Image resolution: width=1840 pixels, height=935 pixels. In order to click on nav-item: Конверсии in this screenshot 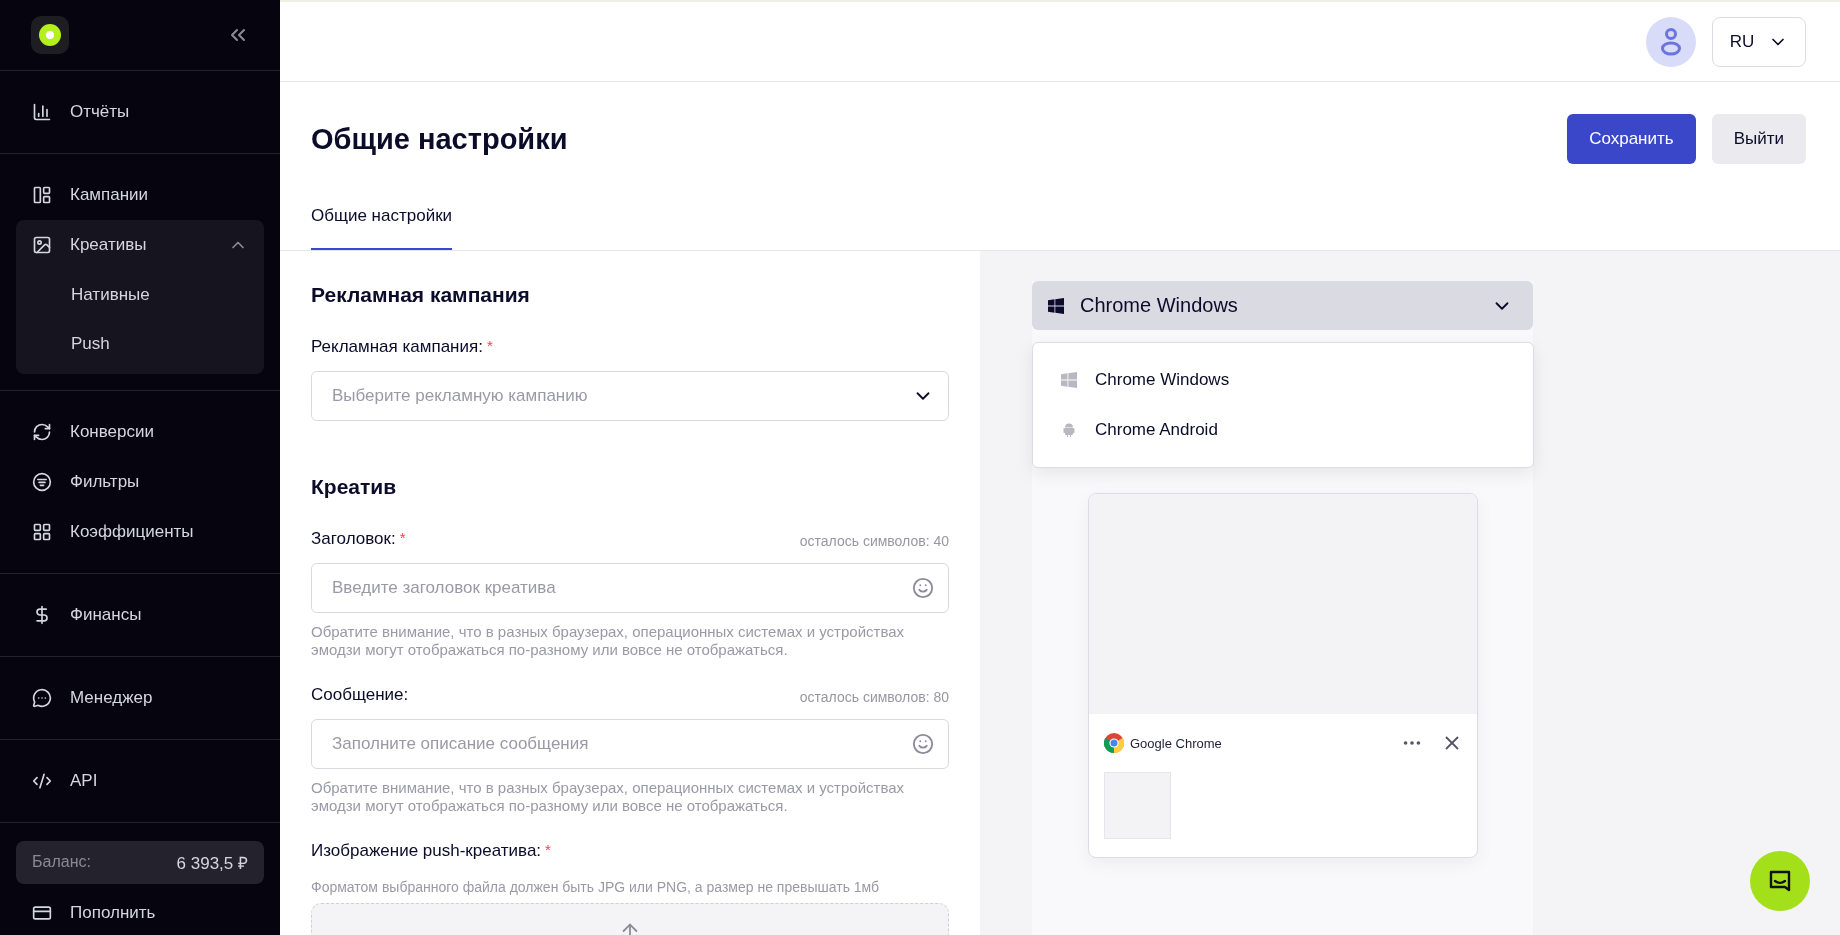, I will do `click(140, 432)`.